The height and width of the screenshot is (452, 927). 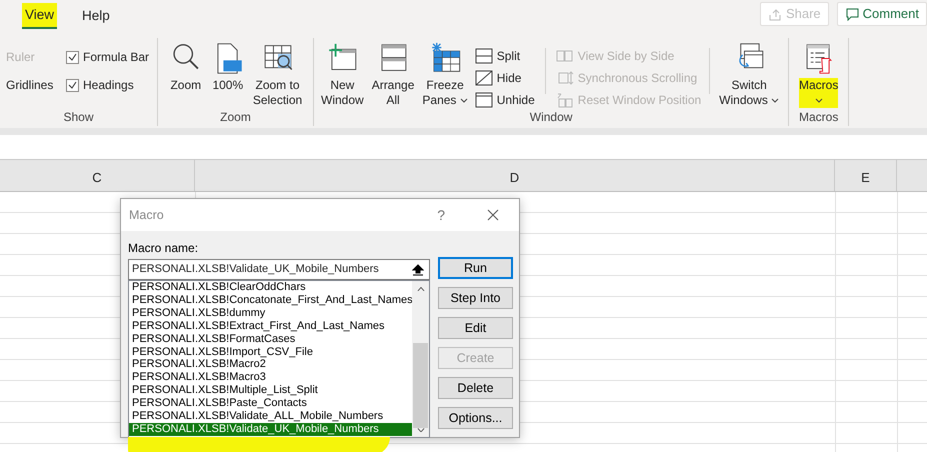 I want to click on group-label: Show, so click(x=78, y=117).